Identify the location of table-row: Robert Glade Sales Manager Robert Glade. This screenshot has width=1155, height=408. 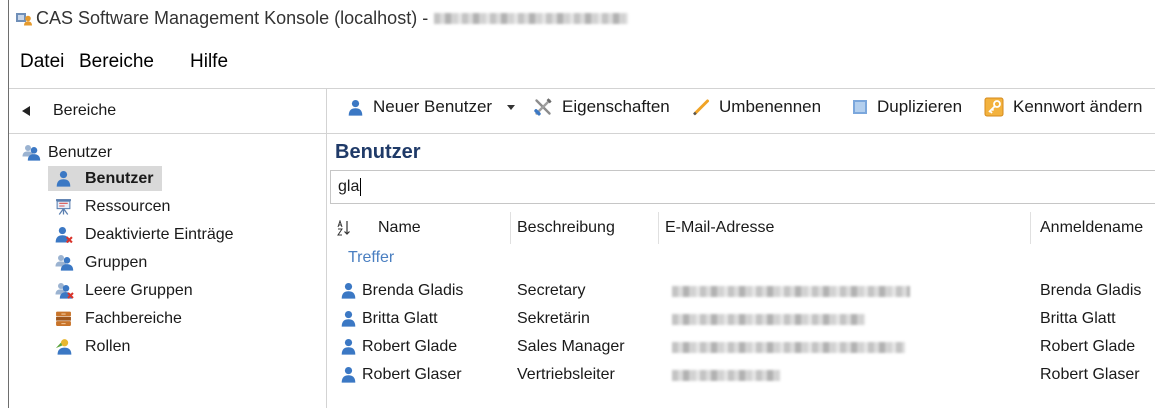
(741, 347).